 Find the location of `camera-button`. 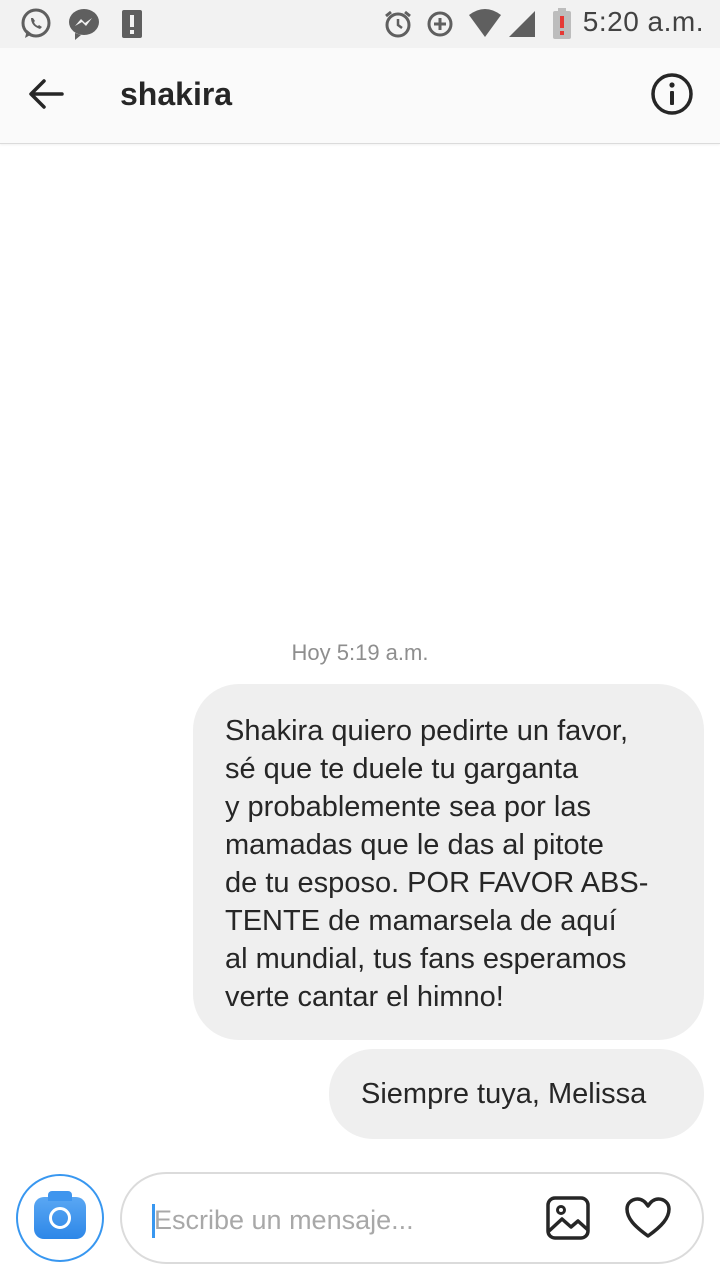

camera-button is located at coordinates (60, 1218).